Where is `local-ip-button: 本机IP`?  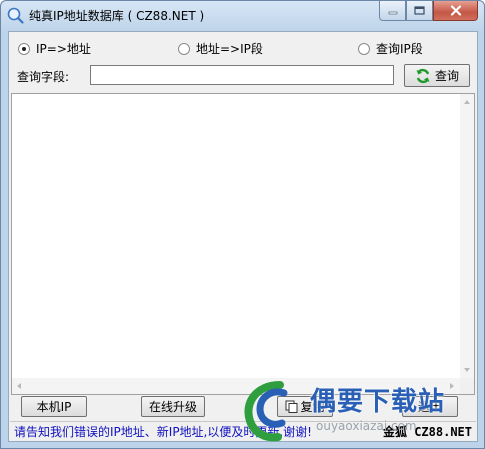
local-ip-button: 本机IP is located at coordinates (54, 406).